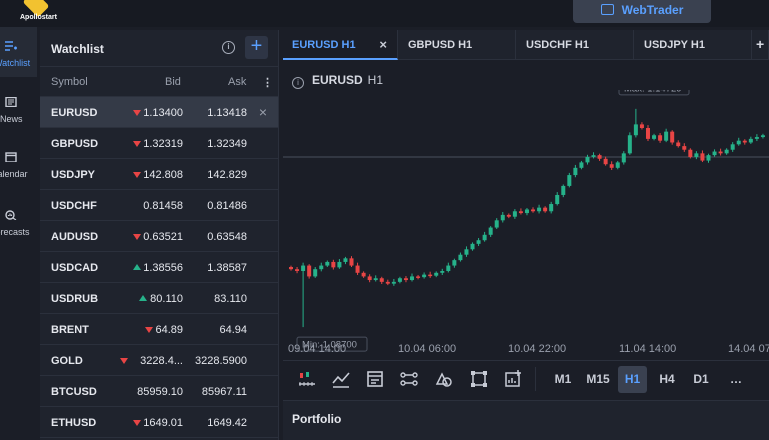 This screenshot has width=769, height=440. Describe the element at coordinates (70, 330) in the screenshot. I see `row-symbol: BRENT` at that location.